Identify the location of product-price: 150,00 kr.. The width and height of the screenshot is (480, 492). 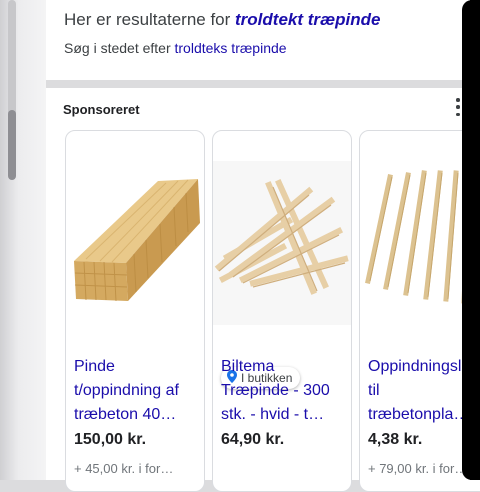
(110, 439).